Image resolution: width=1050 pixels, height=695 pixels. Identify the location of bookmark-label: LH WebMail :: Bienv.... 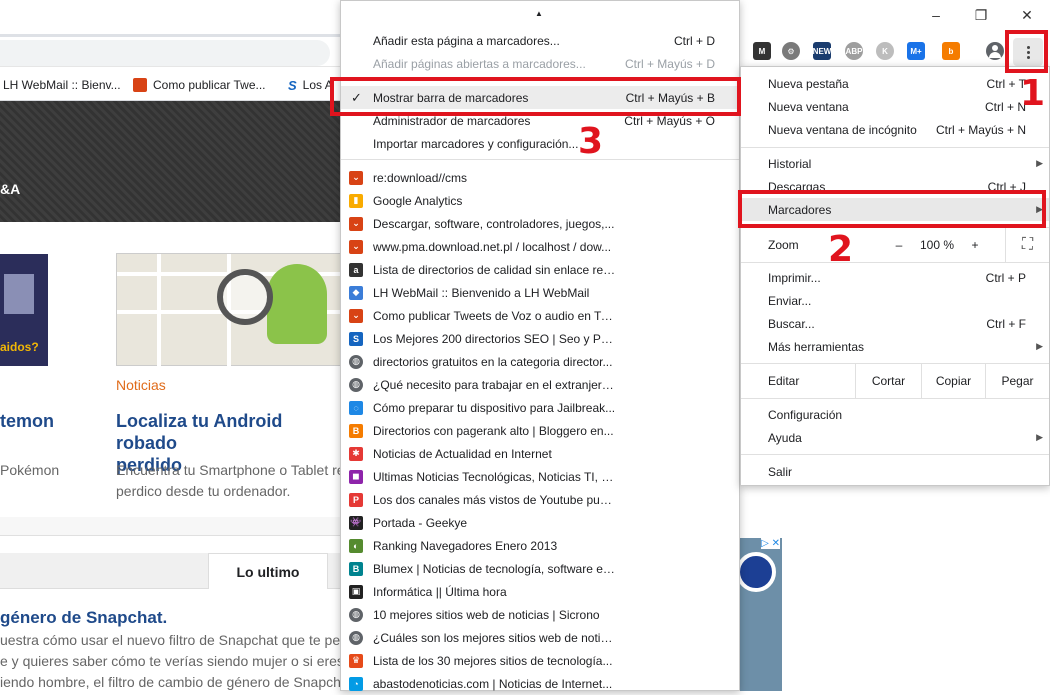
(62, 85).